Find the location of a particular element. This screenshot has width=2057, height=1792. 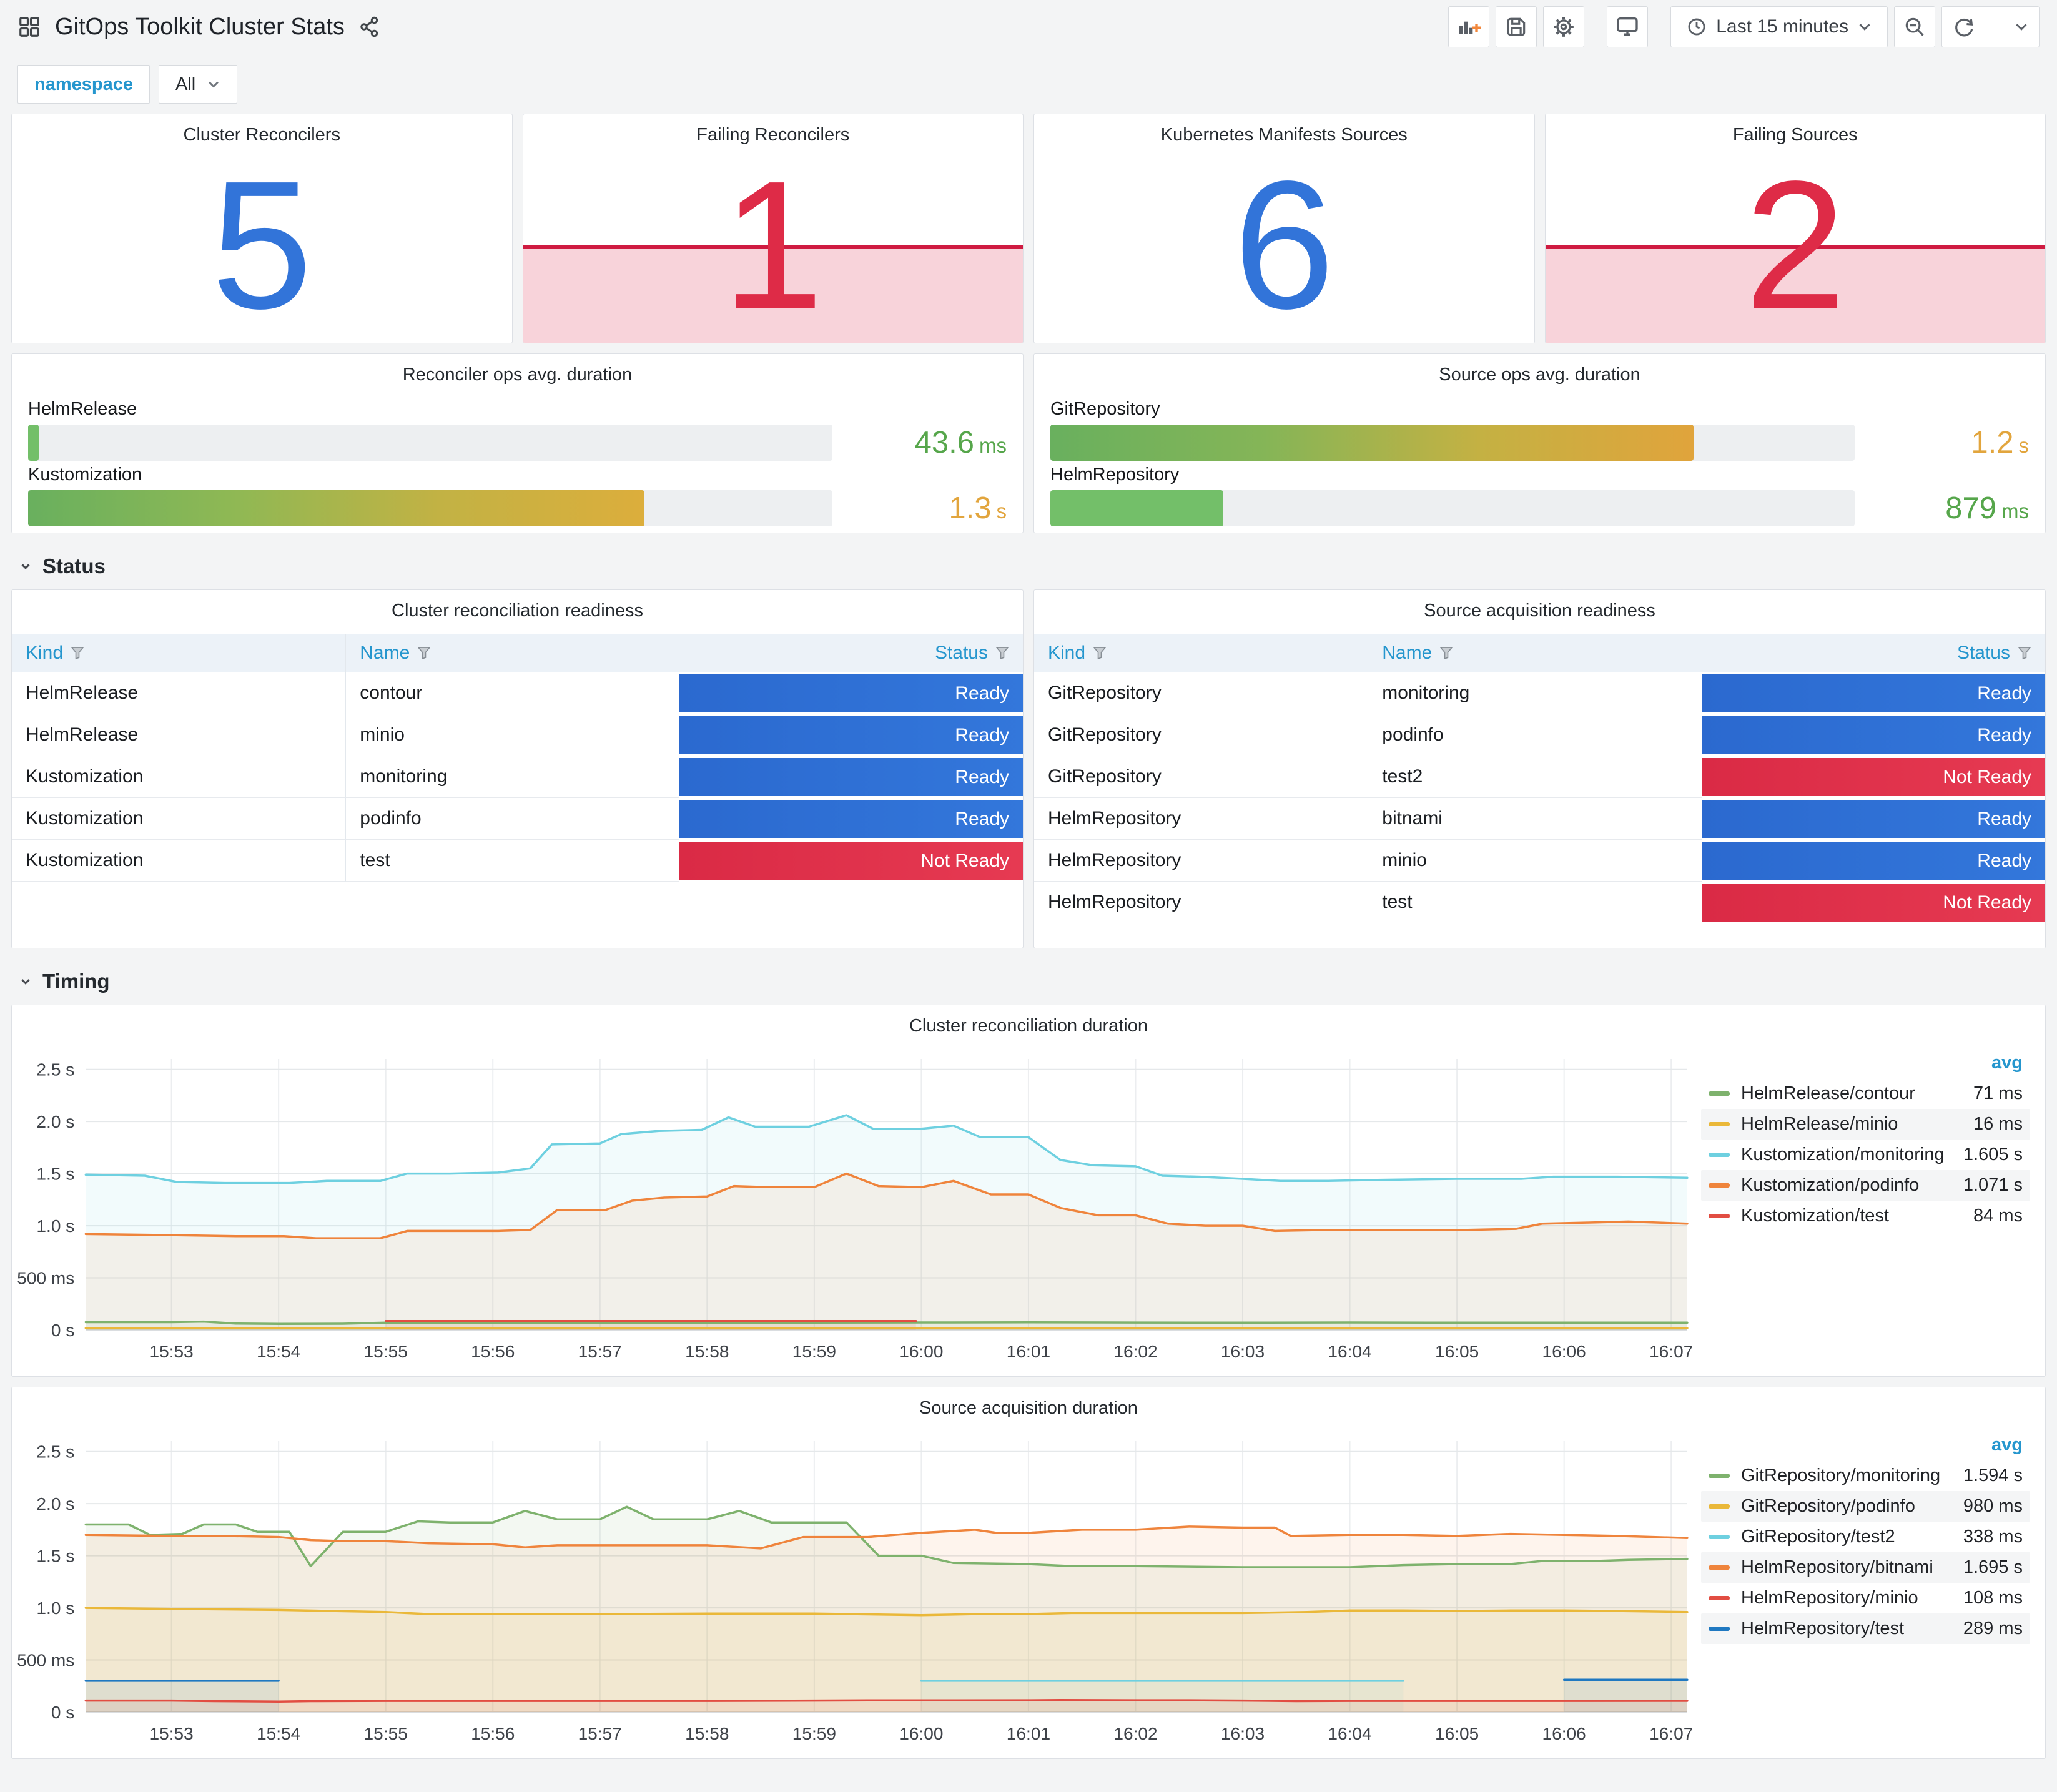

svg-text: 16:04 is located at coordinates (1350, 1351).